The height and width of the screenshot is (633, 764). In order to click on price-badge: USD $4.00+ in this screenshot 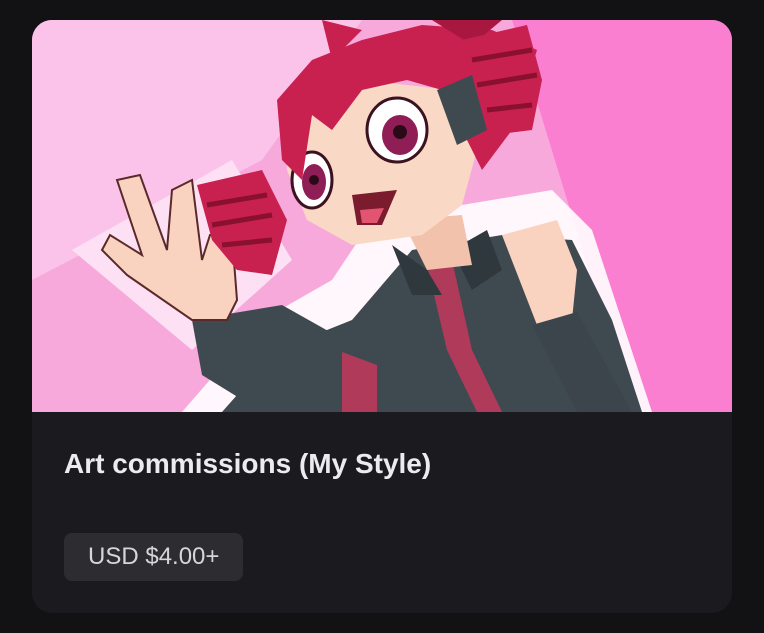, I will do `click(154, 557)`.